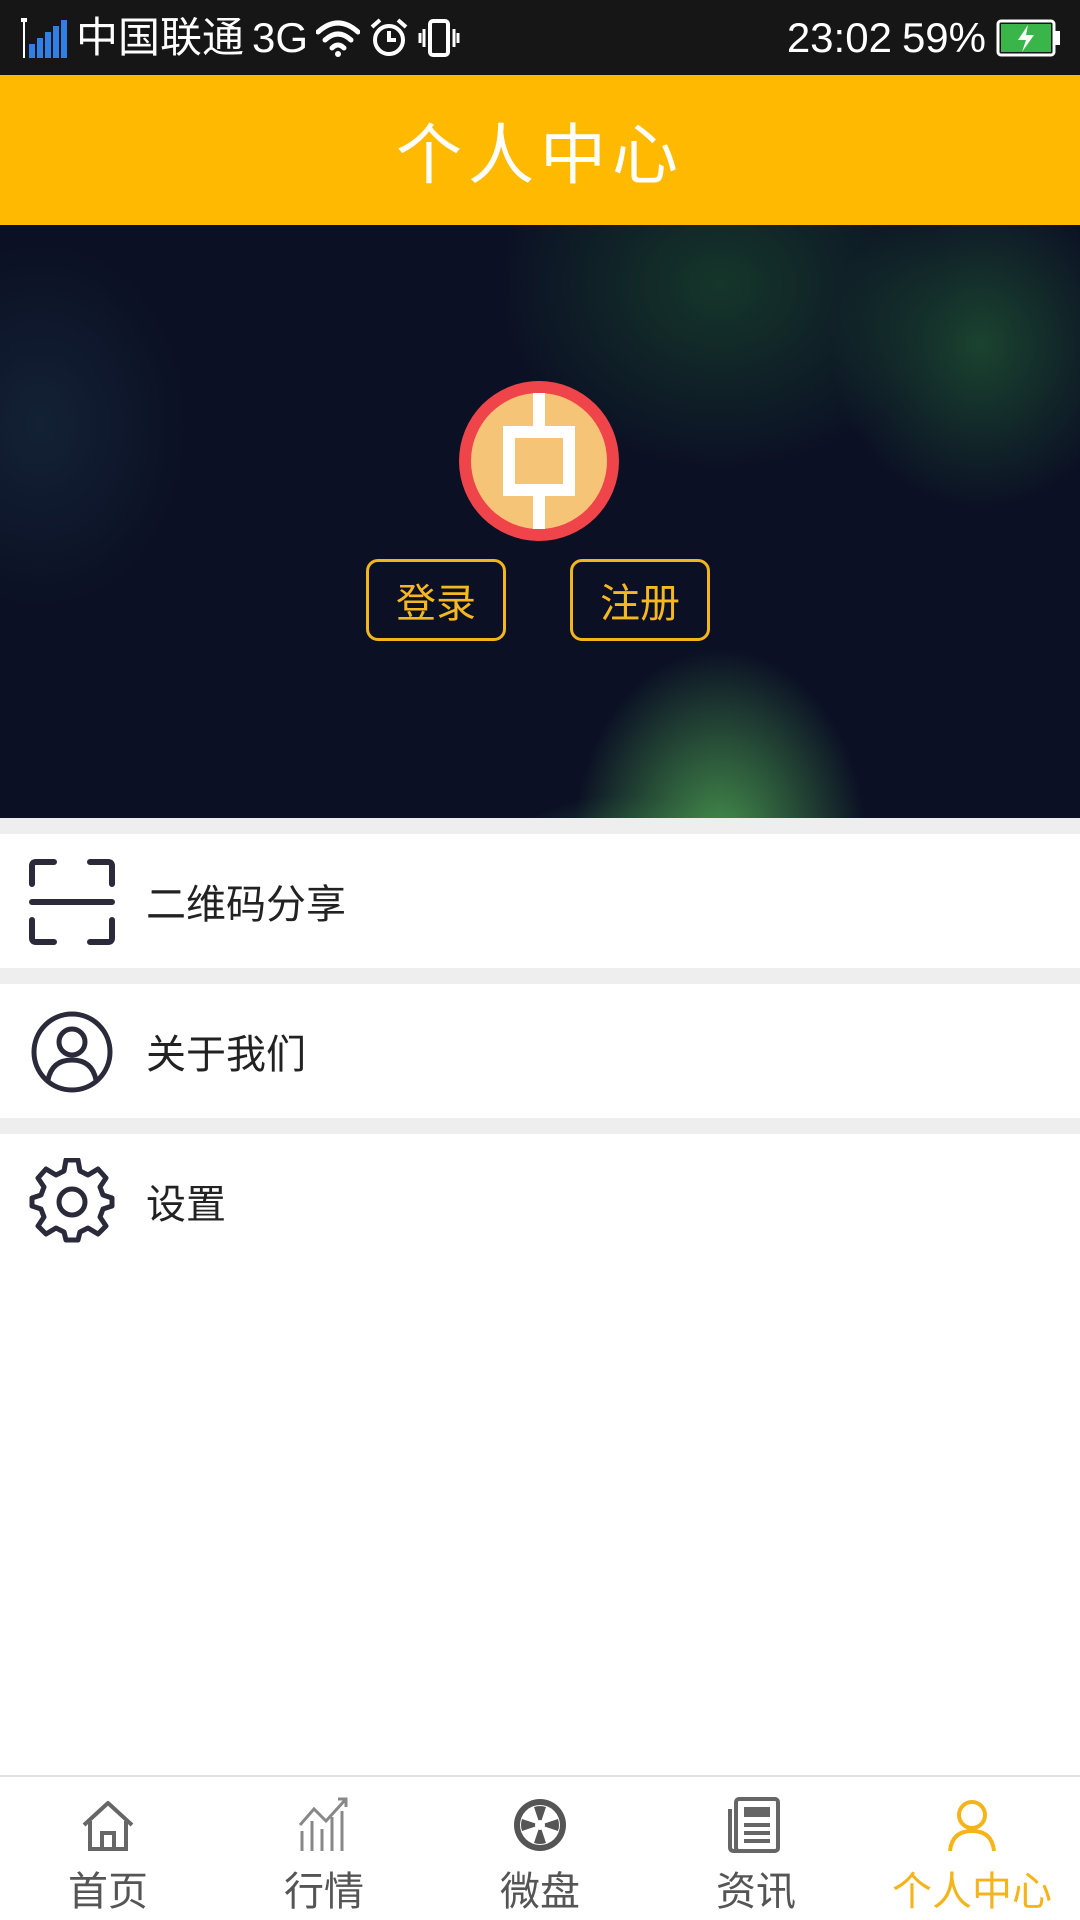 This screenshot has height=1920, width=1080. I want to click on menu-label: 关于我们, so click(226, 1055).